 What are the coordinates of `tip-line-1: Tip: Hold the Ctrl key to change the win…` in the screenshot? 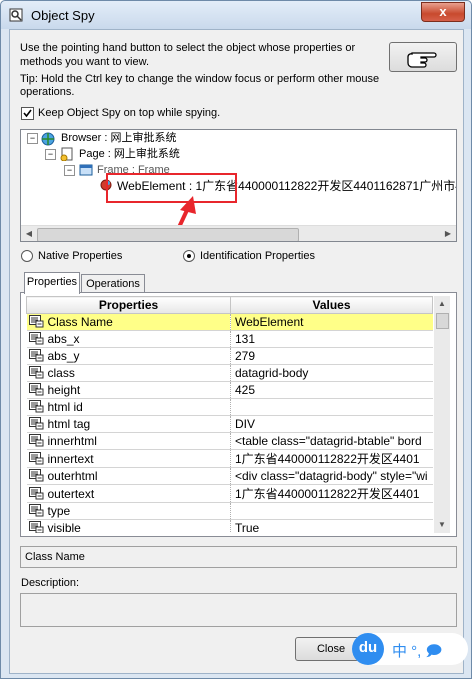 It's located at (200, 79).